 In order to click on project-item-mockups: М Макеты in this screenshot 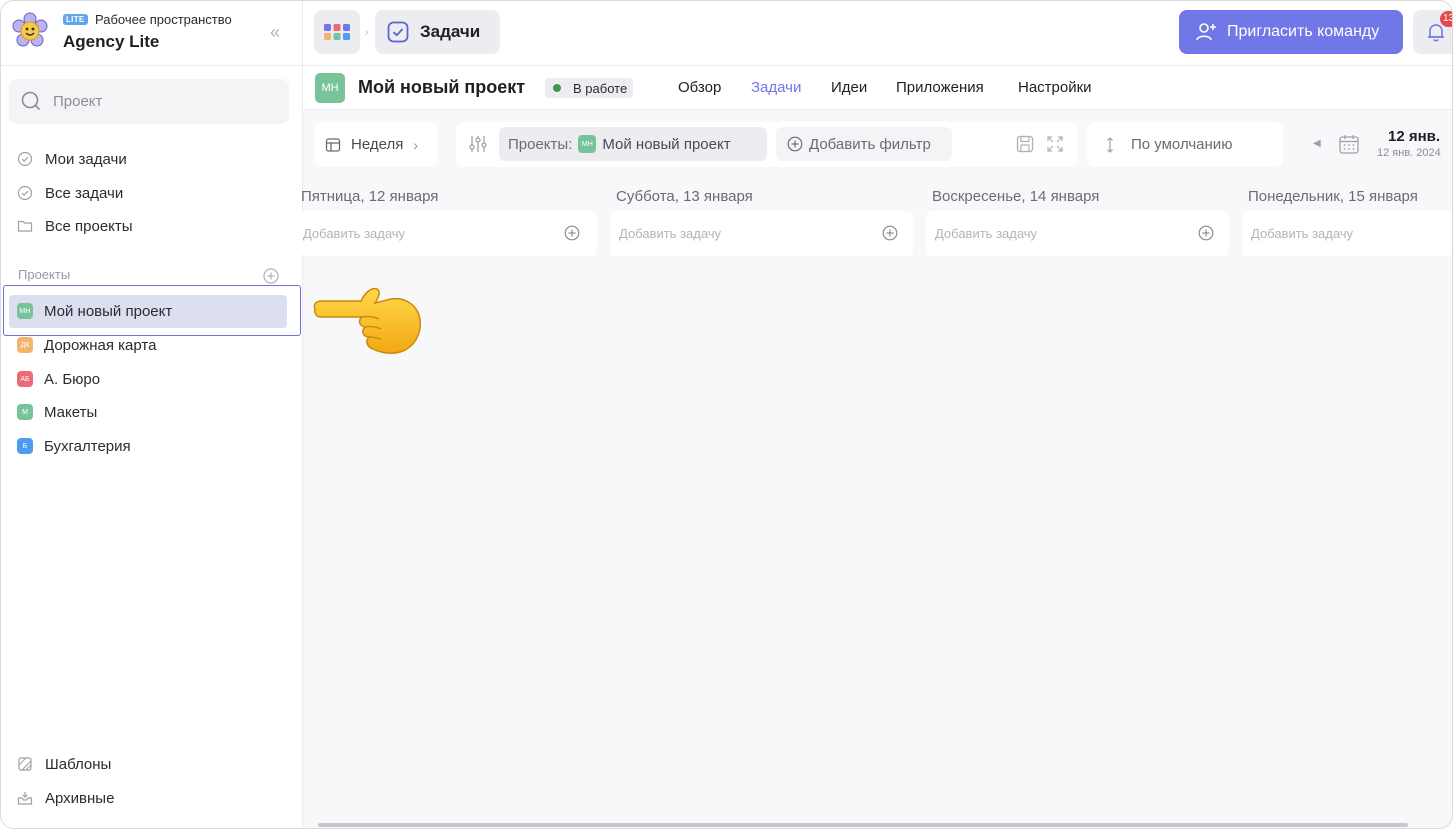, I will do `click(57, 412)`.